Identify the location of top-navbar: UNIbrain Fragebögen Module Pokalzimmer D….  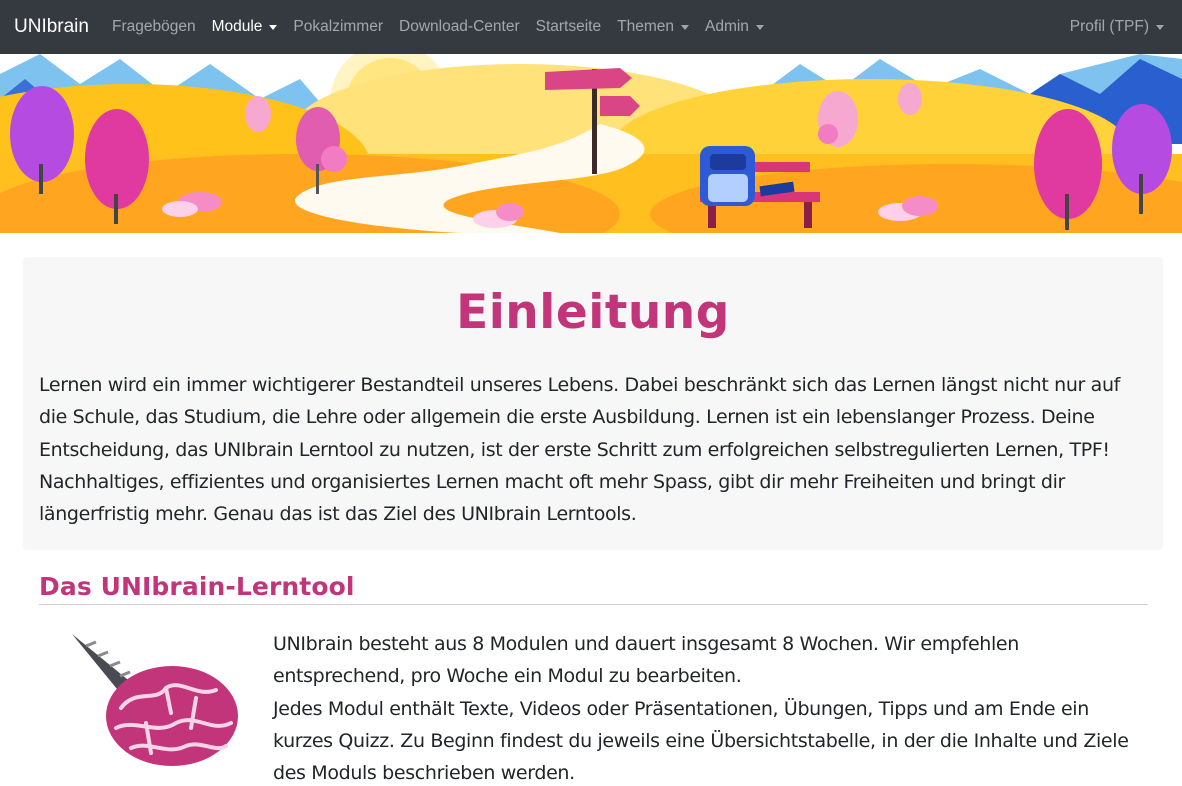
(591, 27).